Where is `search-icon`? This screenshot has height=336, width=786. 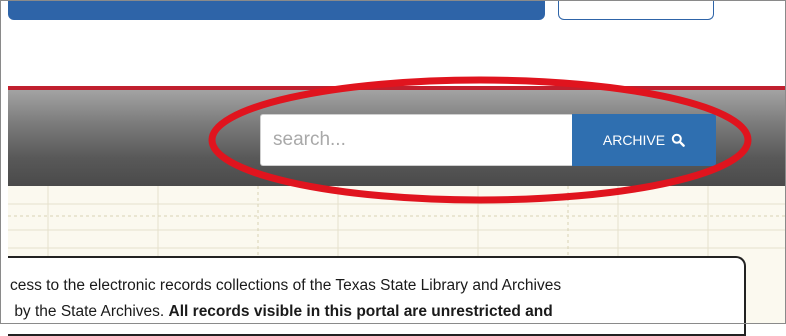
search-icon is located at coordinates (678, 140).